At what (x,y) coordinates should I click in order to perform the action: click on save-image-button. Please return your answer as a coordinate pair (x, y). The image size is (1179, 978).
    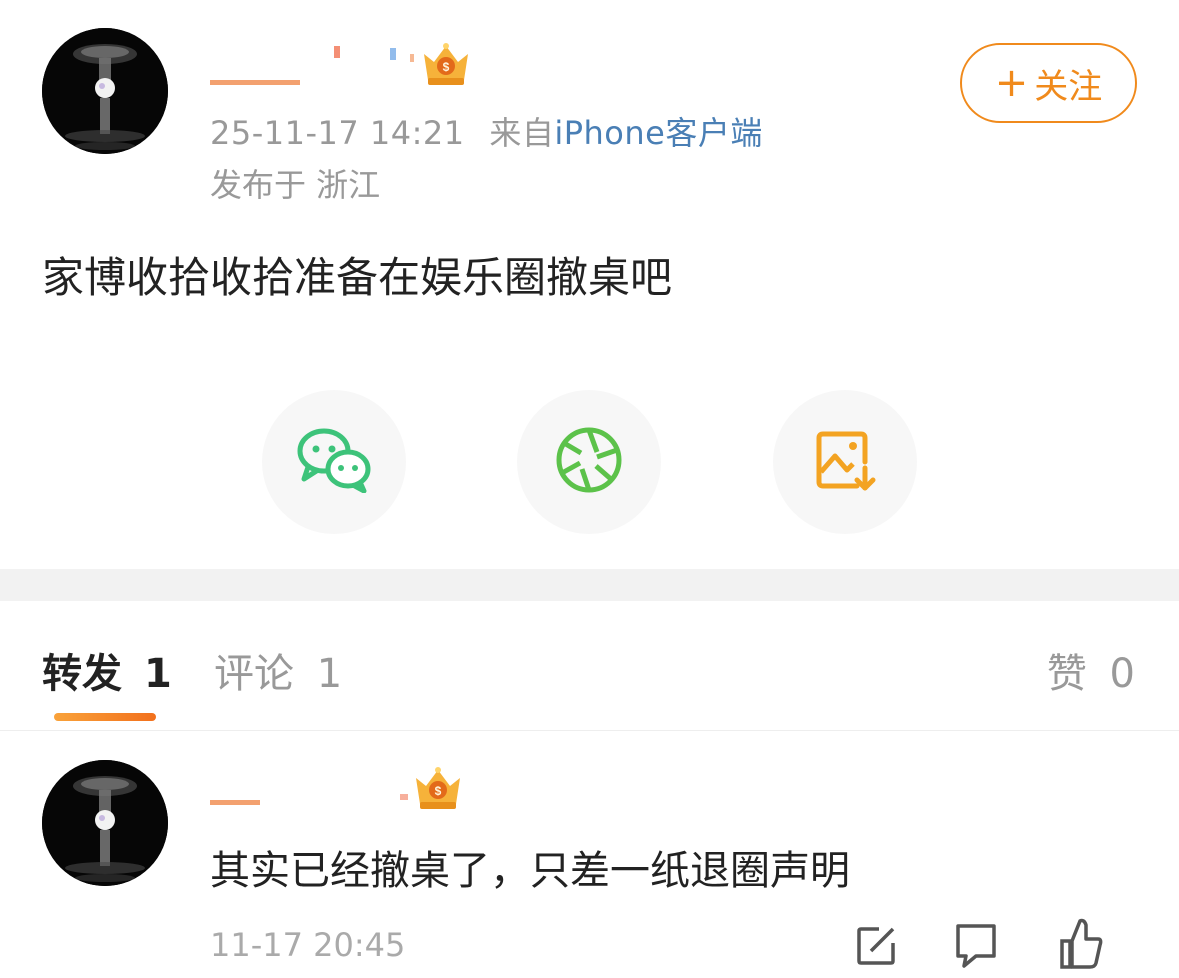
    Looking at the image, I should click on (845, 462).